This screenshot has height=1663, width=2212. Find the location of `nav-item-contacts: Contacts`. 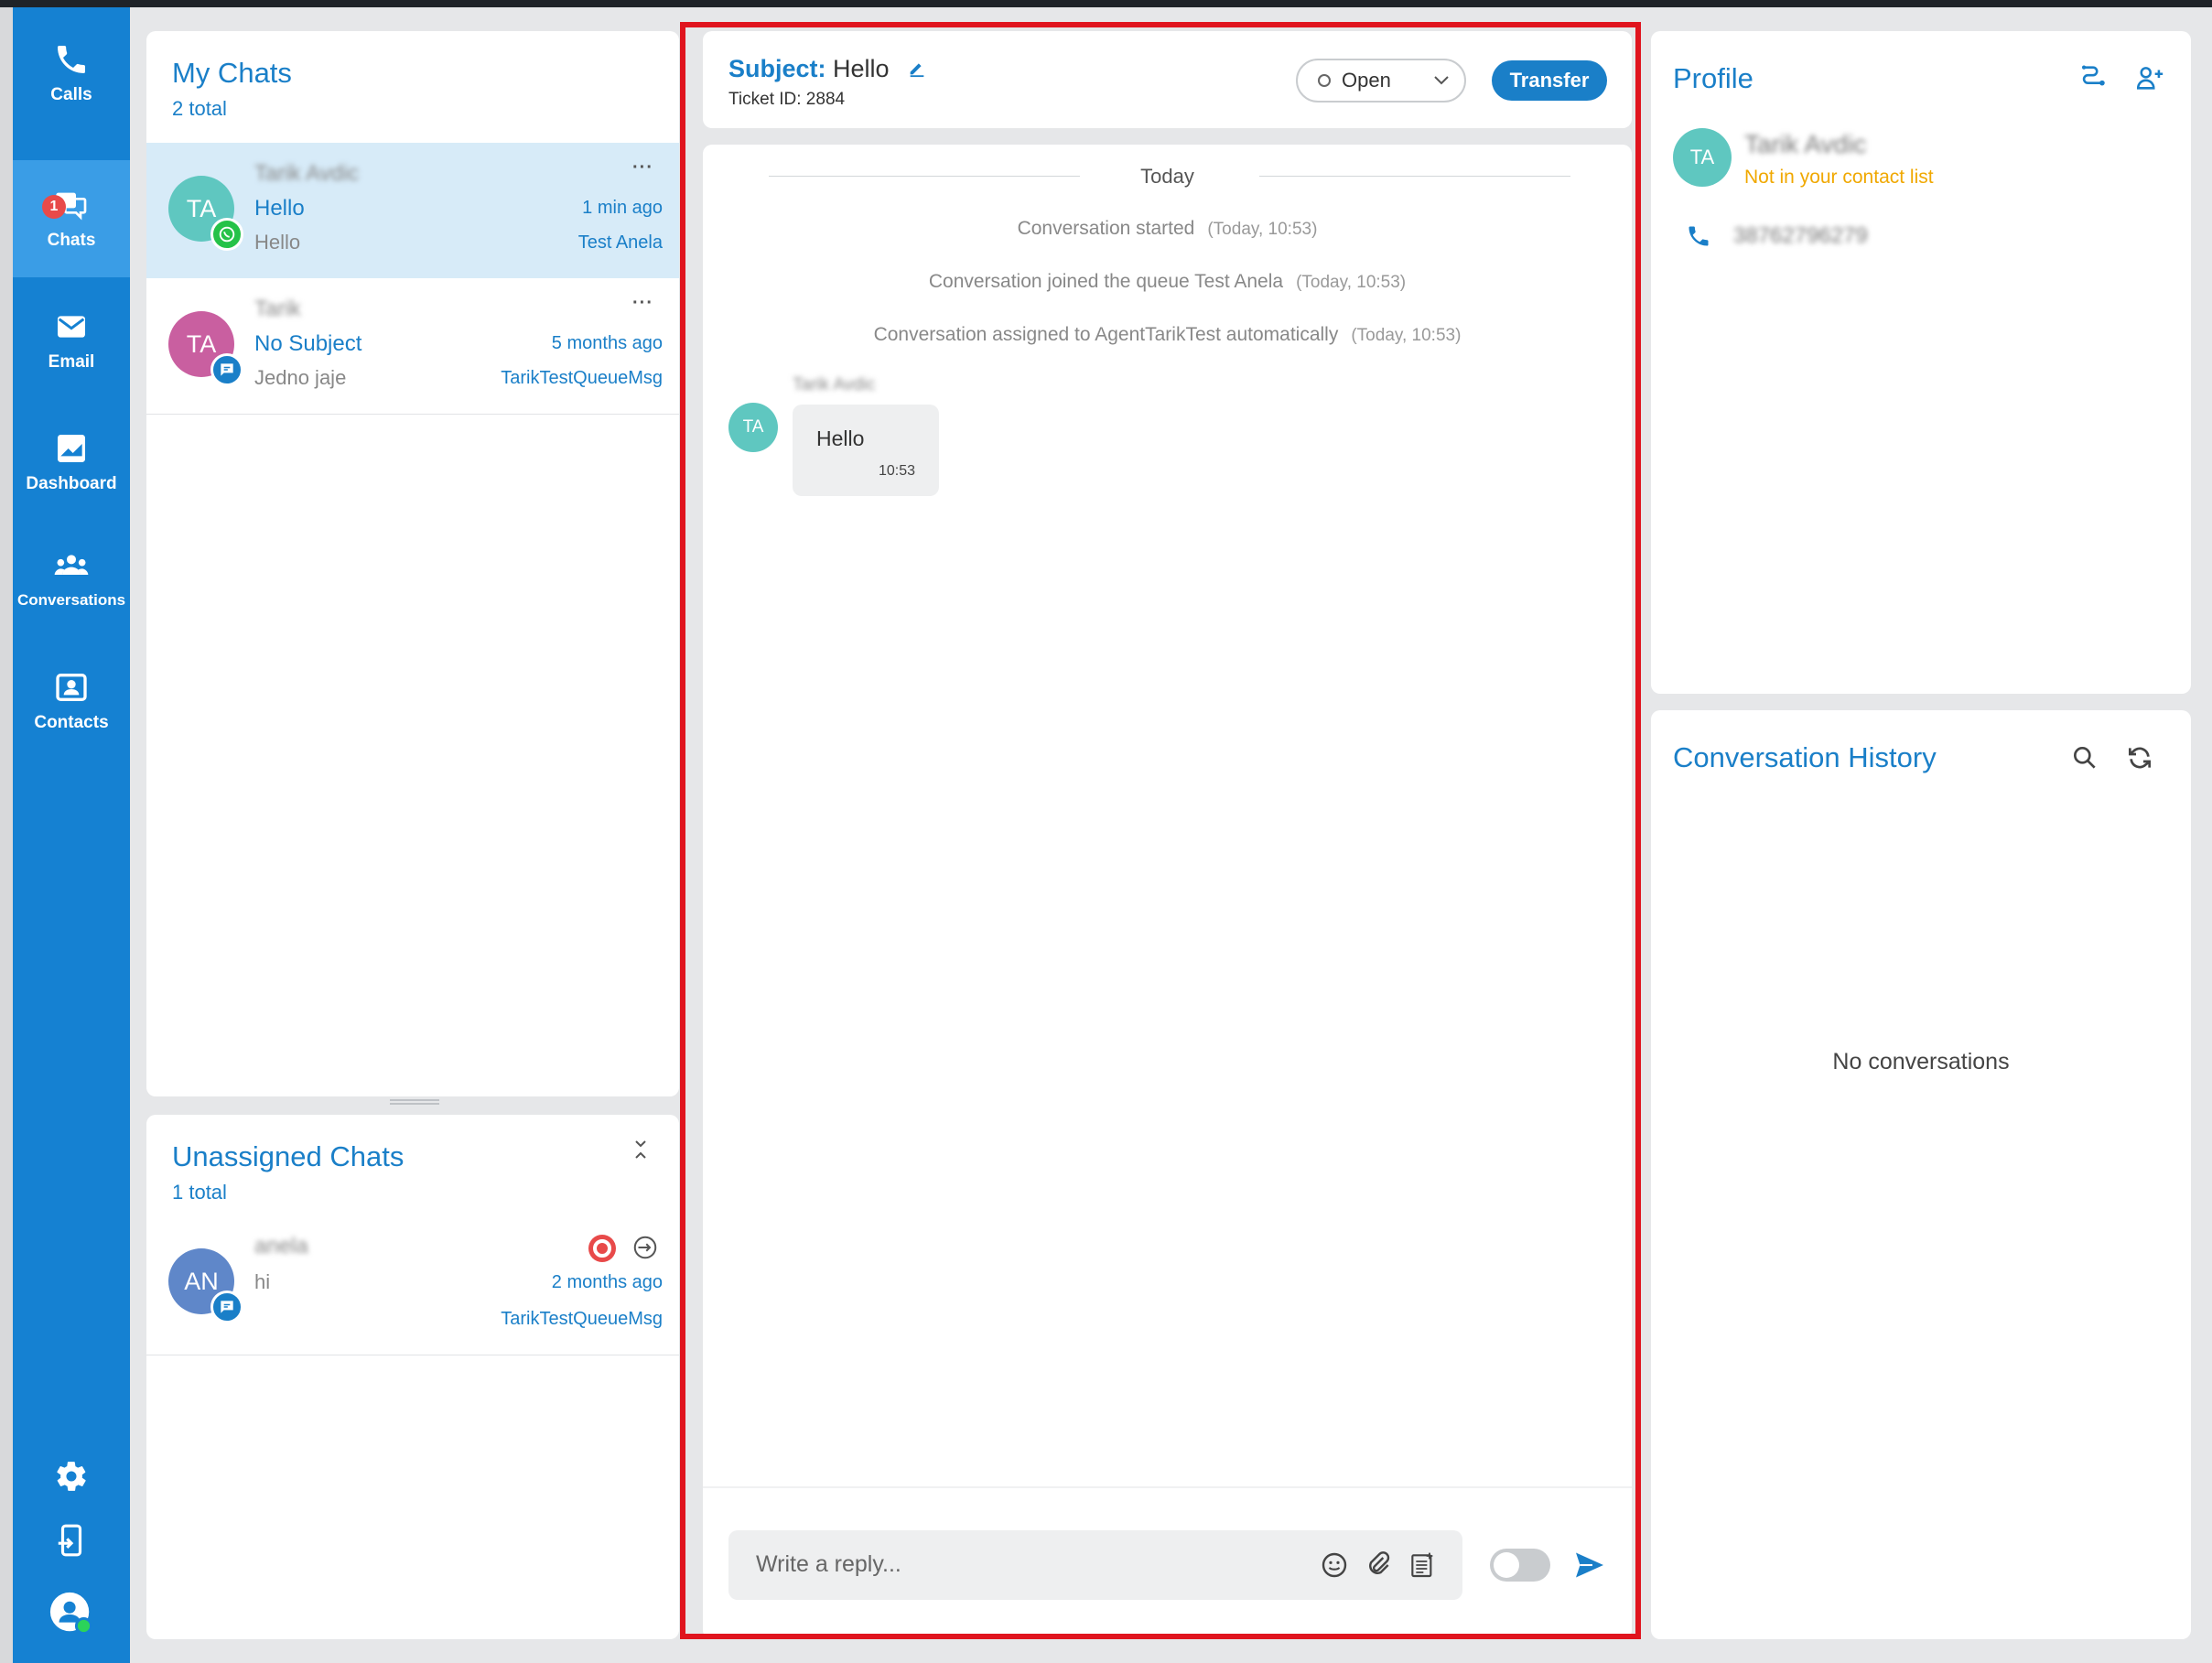

nav-item-contacts: Contacts is located at coordinates (71, 701).